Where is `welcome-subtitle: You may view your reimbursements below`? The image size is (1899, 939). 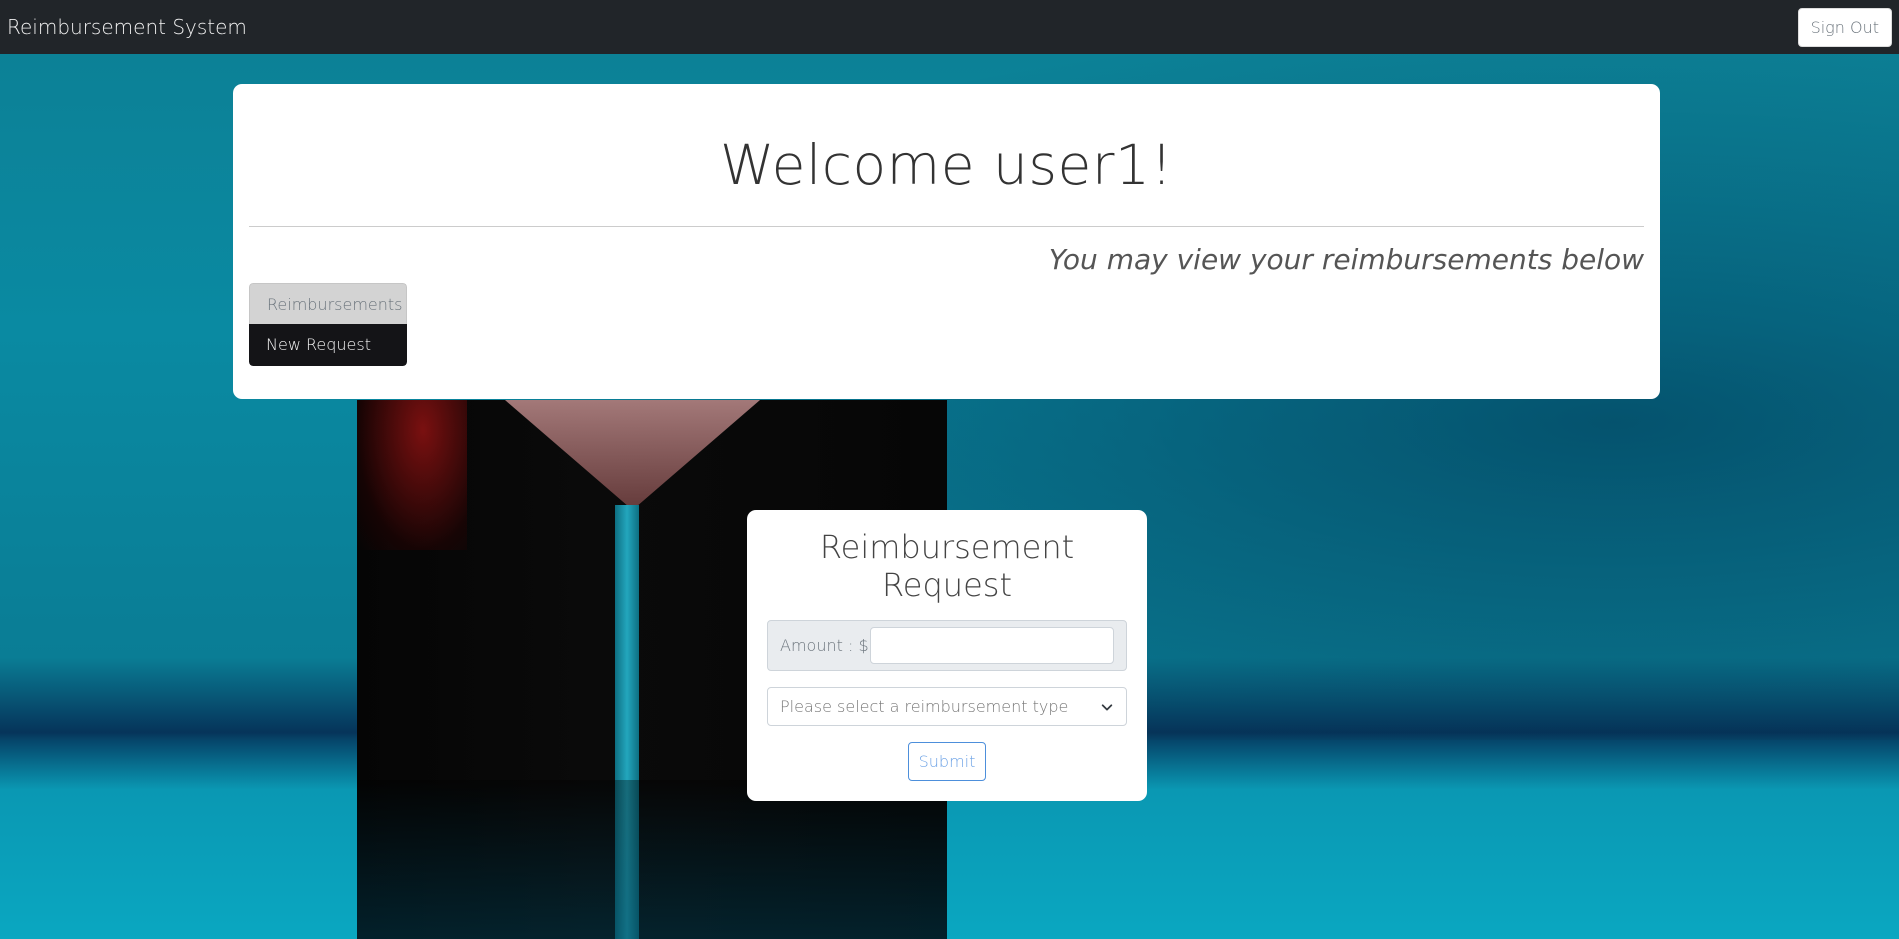
welcome-subtitle: You may view your reimbursements below is located at coordinates (1346, 259).